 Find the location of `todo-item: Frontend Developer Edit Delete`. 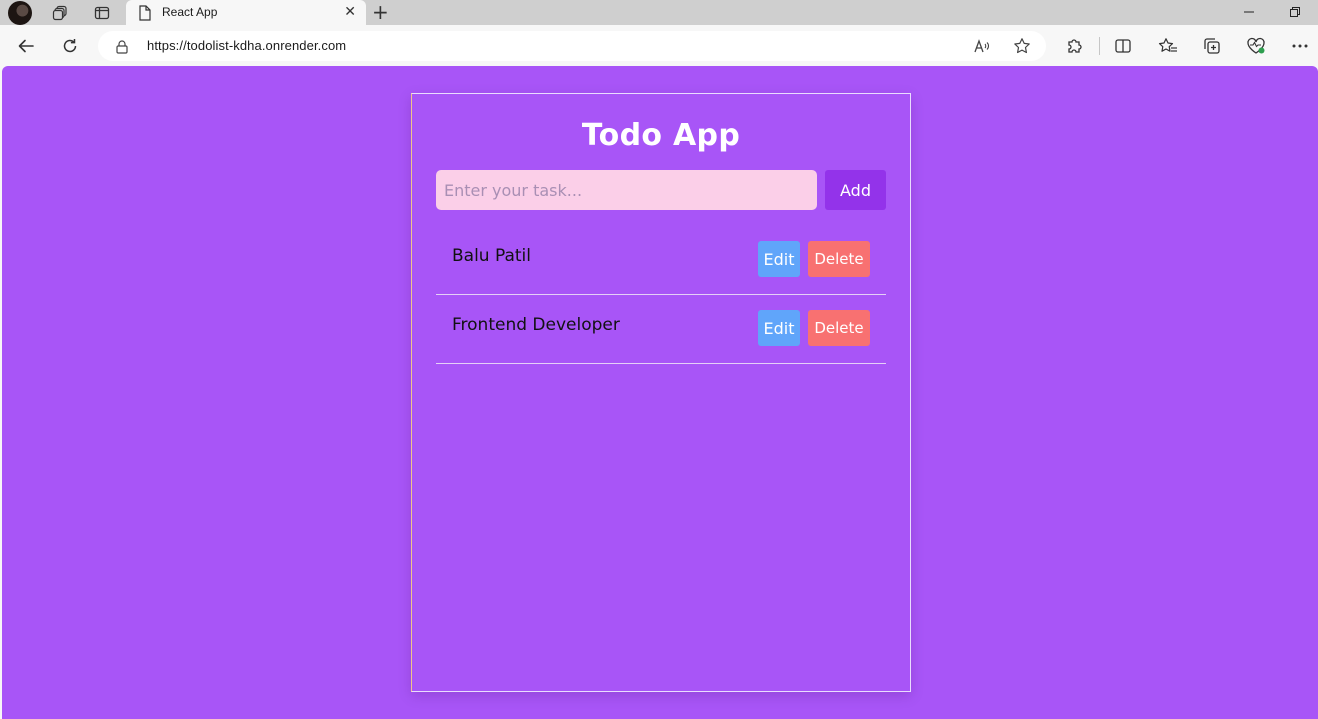

todo-item: Frontend Developer Edit Delete is located at coordinates (661, 329).